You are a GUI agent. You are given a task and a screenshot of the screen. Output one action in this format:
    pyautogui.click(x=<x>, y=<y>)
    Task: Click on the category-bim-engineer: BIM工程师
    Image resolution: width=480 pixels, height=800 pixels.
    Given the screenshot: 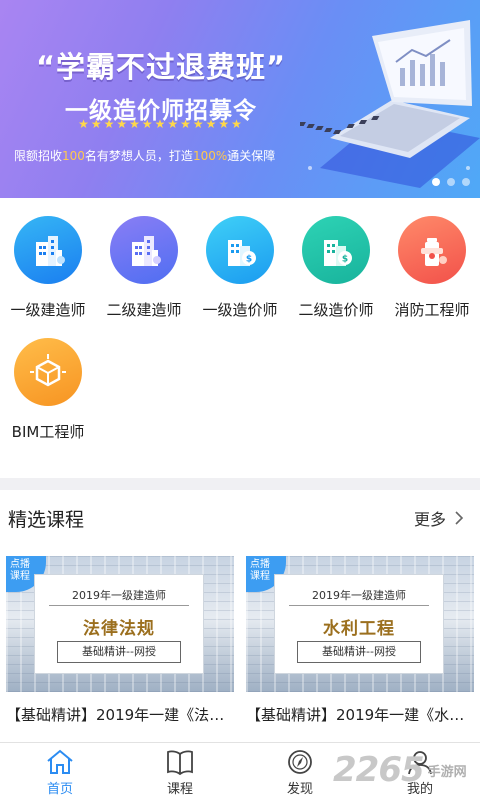 What is the action you would take?
    pyautogui.click(x=48, y=390)
    